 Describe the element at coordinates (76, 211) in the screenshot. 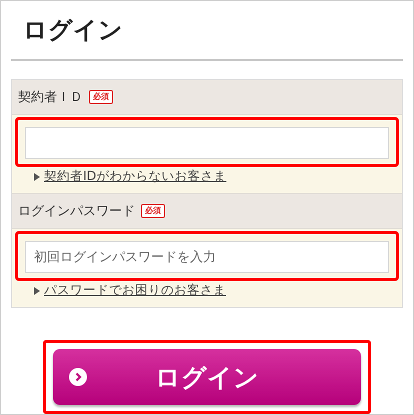

I see `field-label: ログインパスワード` at that location.